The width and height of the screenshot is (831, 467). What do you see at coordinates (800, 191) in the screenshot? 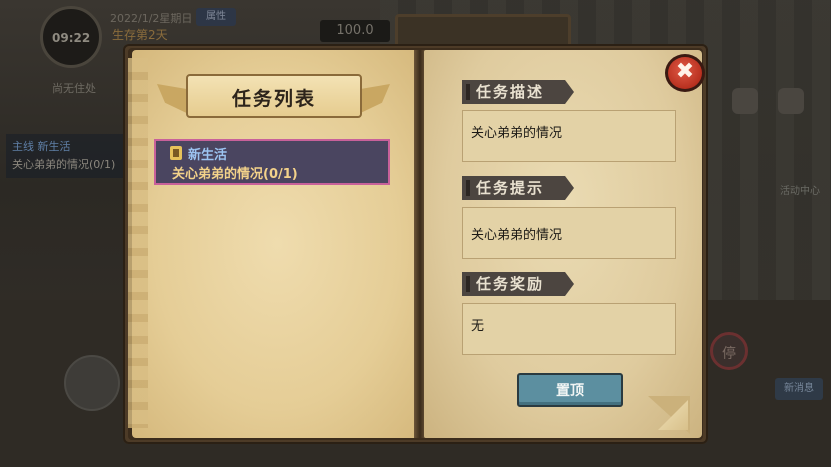
I see `activity-center-label: 活动中心` at bounding box center [800, 191].